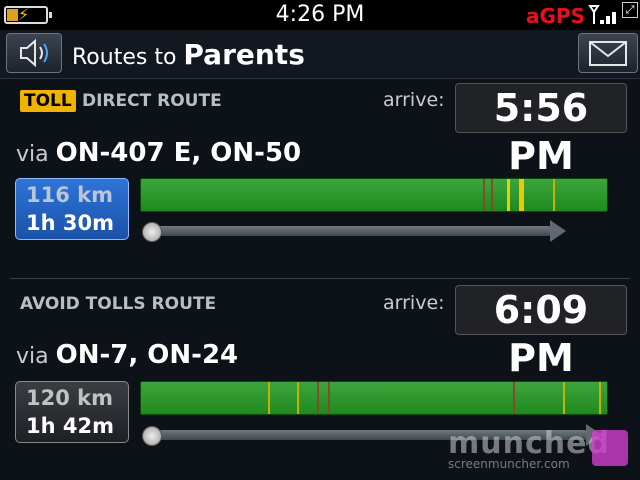  Describe the element at coordinates (72, 209) in the screenshot. I see `route-summary-selected: 116 km 1h 30m` at that location.